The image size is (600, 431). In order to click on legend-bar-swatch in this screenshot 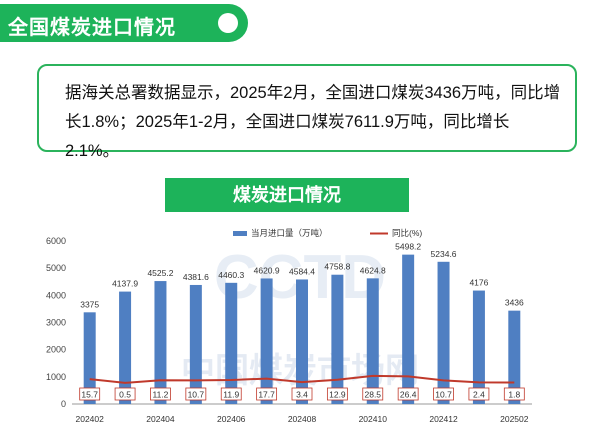, I will do `click(240, 233)`.